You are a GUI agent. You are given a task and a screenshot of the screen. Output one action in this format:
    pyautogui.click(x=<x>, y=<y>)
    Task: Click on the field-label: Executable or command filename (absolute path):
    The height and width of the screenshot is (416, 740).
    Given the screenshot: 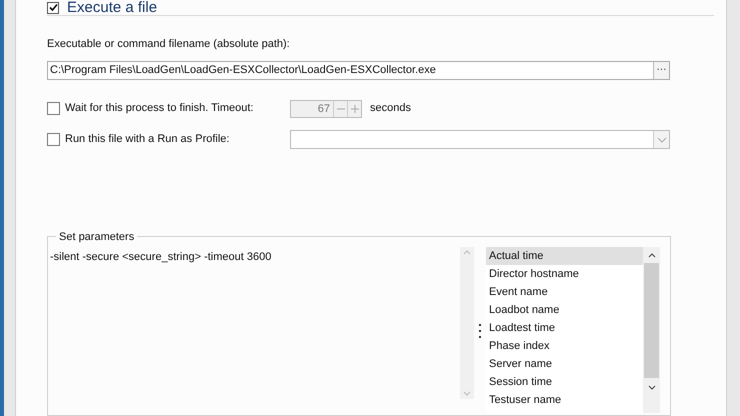 What is the action you would take?
    pyautogui.click(x=168, y=44)
    